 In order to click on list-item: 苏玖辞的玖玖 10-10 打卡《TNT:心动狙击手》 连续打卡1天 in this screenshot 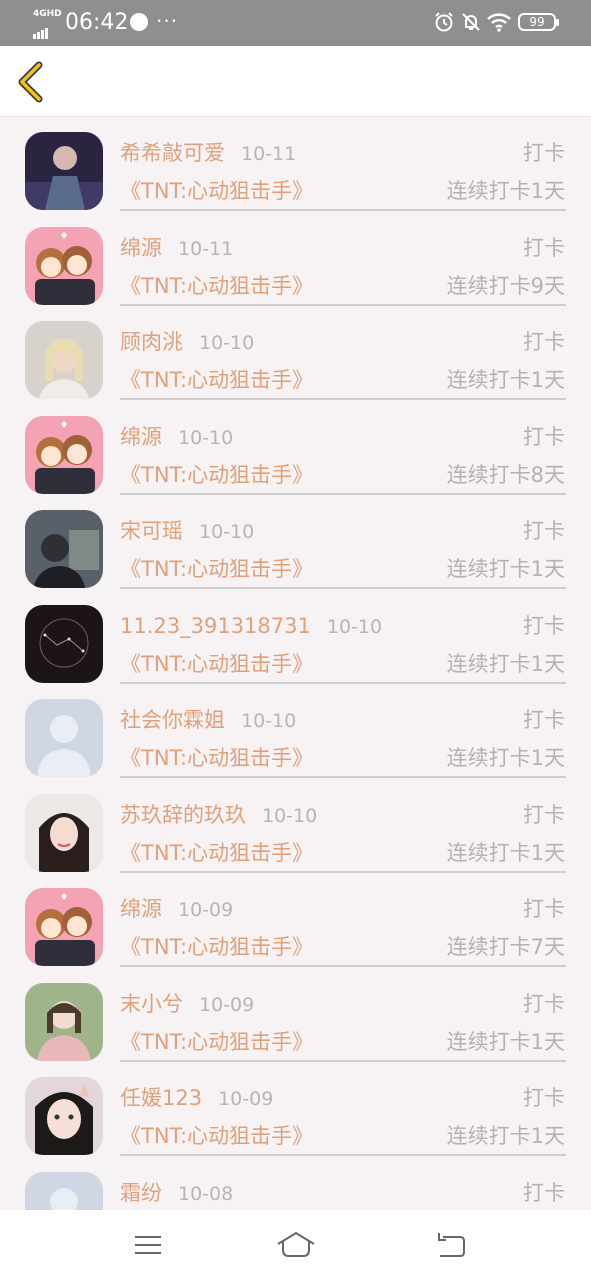, I will do `click(295, 826)`.